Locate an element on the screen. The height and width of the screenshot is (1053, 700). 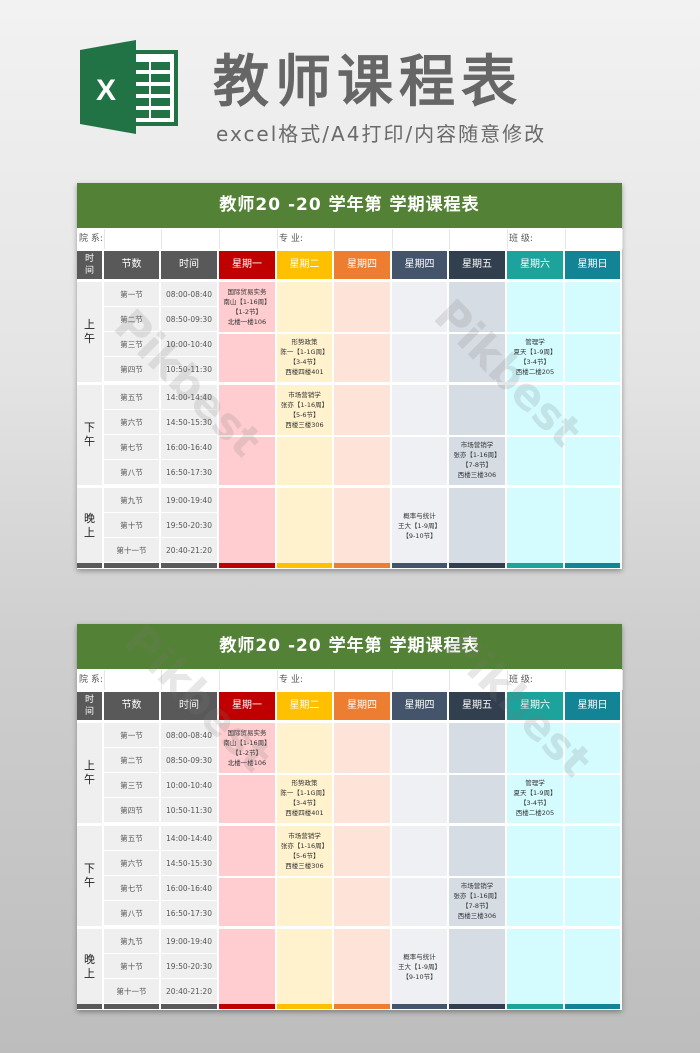
course-line: 夏天【1-9周】 is located at coordinates (535, 793).